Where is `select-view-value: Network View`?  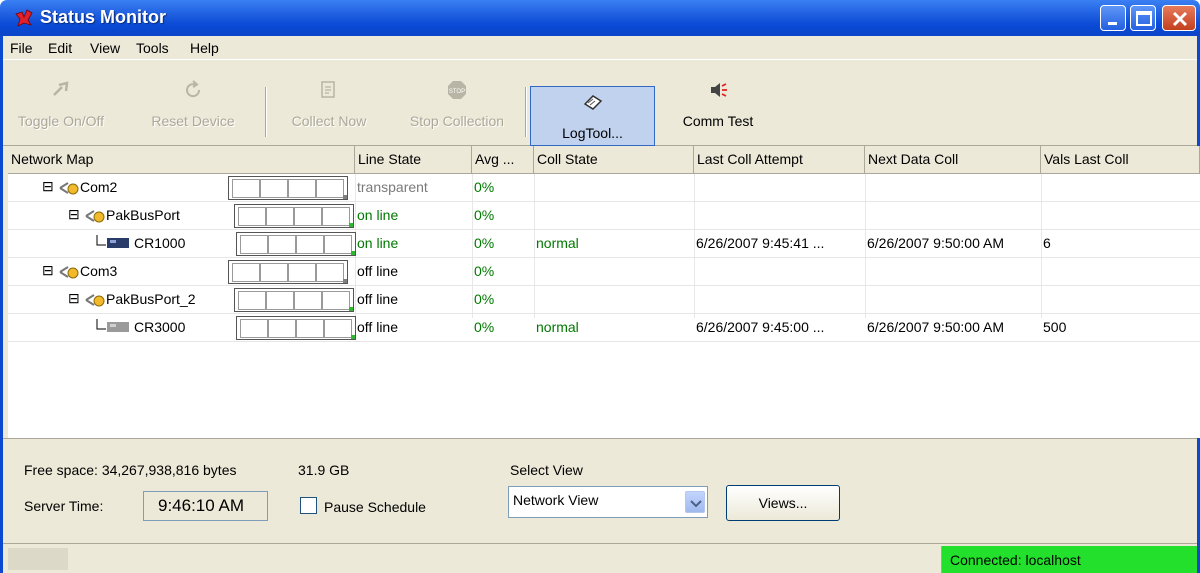
select-view-value: Network View is located at coordinates (556, 500).